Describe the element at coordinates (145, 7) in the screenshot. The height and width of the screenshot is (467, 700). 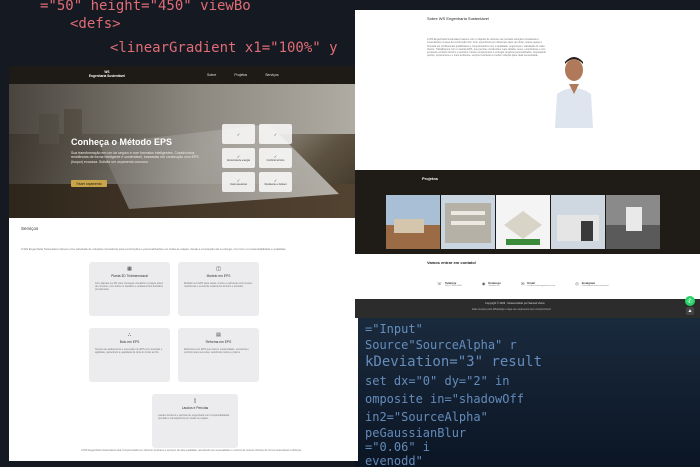
I see `code-line-1: ="50" height="450" viewBo` at that location.